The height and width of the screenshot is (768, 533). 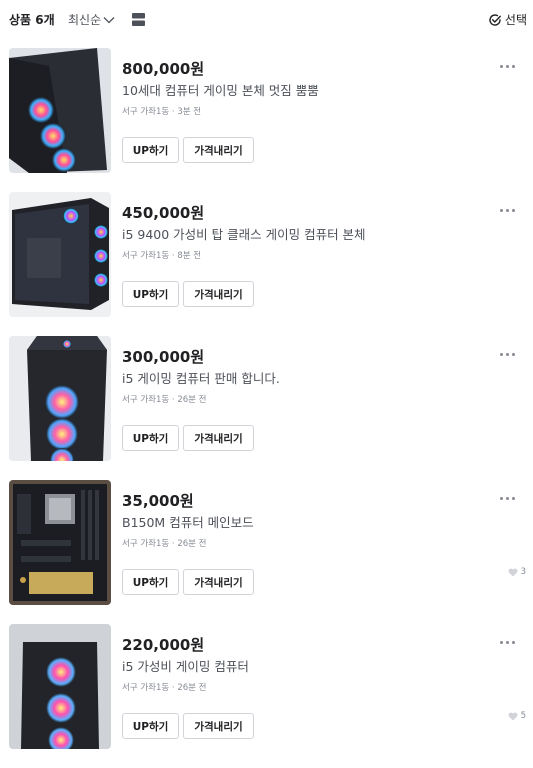 I want to click on item-title: i5 9400 가성비 탑 클래스 게이밍 컴퓨터 본체, so click(x=244, y=233).